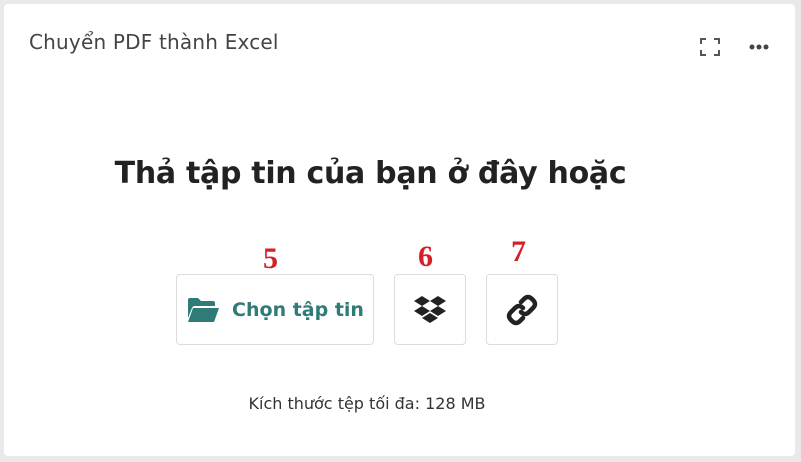 This screenshot has height=462, width=801. What do you see at coordinates (370, 173) in the screenshot?
I see `drop-heading: Thả tập tin của bạn ở đây hoặc` at bounding box center [370, 173].